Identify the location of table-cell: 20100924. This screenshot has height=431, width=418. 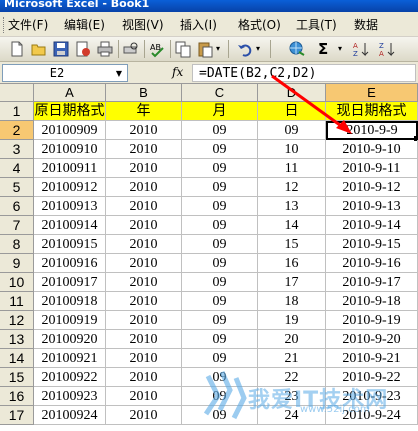
(70, 415).